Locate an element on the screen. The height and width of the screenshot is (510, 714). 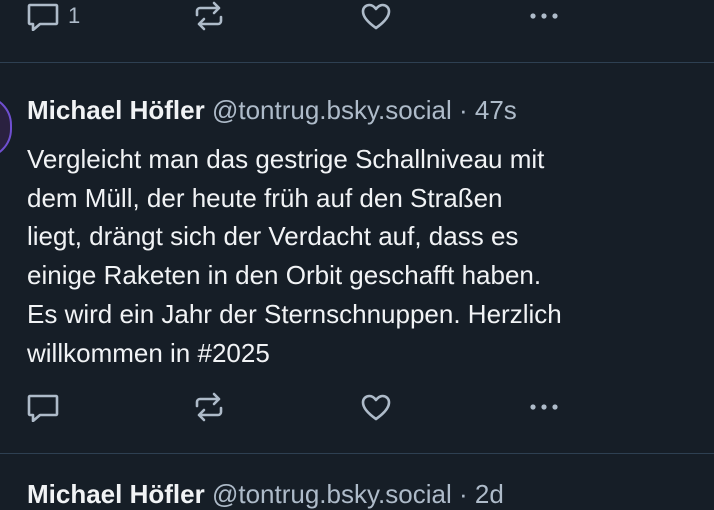
reply-button is located at coordinates (43, 407).